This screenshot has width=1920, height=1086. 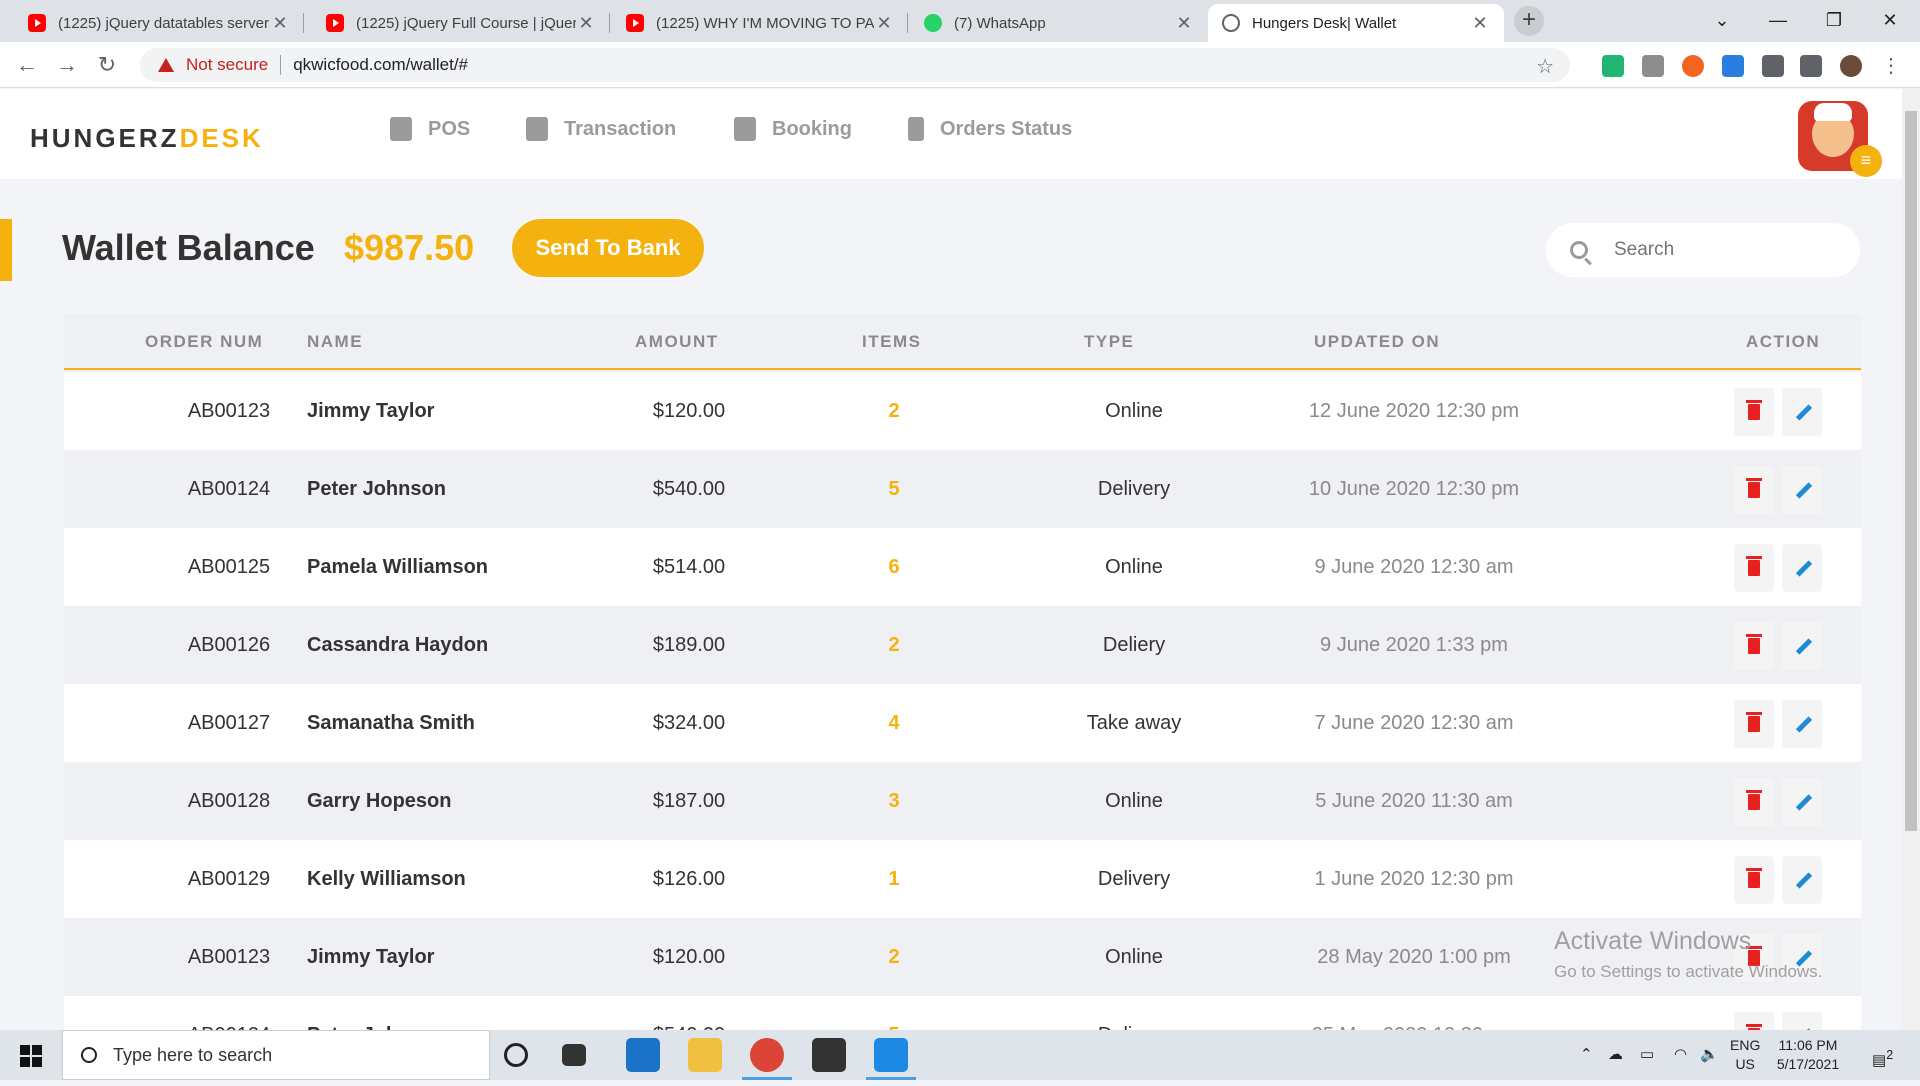 I want to click on items-cell: 4, so click(x=894, y=723).